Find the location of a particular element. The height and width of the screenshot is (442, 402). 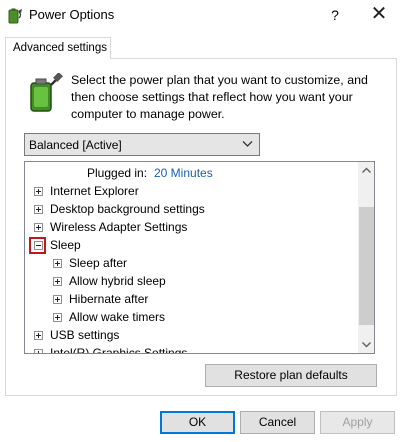

tree-item-label: USB settings is located at coordinates (85, 335).